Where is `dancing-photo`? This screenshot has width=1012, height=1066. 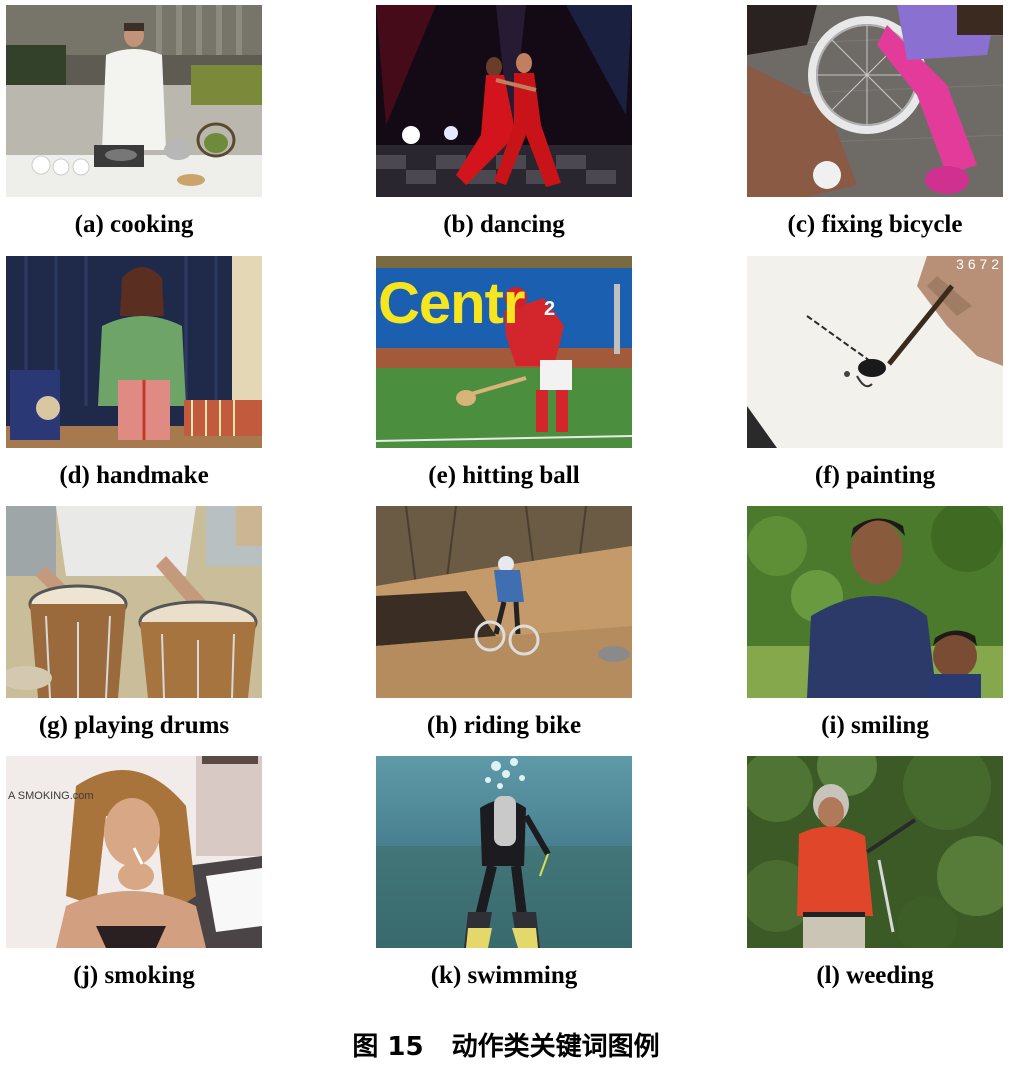
dancing-photo is located at coordinates (504, 101).